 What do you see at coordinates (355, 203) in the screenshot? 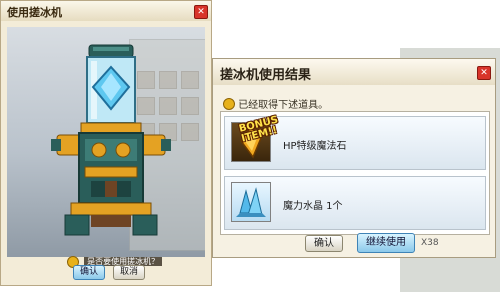
I see `result-item-row: 魔力水晶 1个` at bounding box center [355, 203].